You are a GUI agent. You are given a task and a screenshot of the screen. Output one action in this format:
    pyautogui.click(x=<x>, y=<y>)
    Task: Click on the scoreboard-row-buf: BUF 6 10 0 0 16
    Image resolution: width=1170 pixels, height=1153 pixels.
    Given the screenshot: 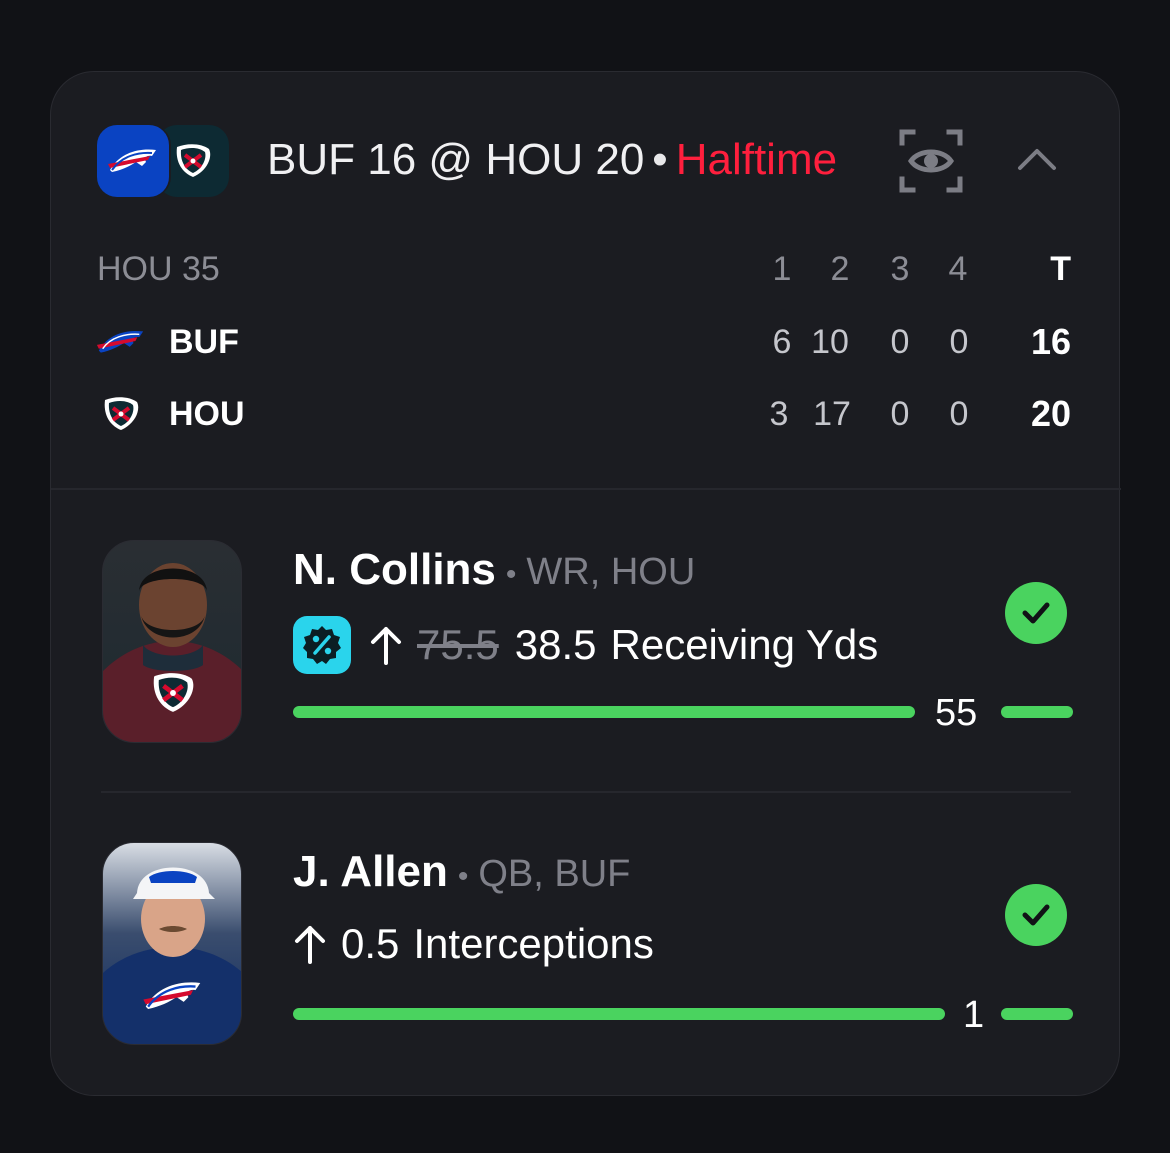 What is the action you would take?
    pyautogui.click(x=586, y=343)
    